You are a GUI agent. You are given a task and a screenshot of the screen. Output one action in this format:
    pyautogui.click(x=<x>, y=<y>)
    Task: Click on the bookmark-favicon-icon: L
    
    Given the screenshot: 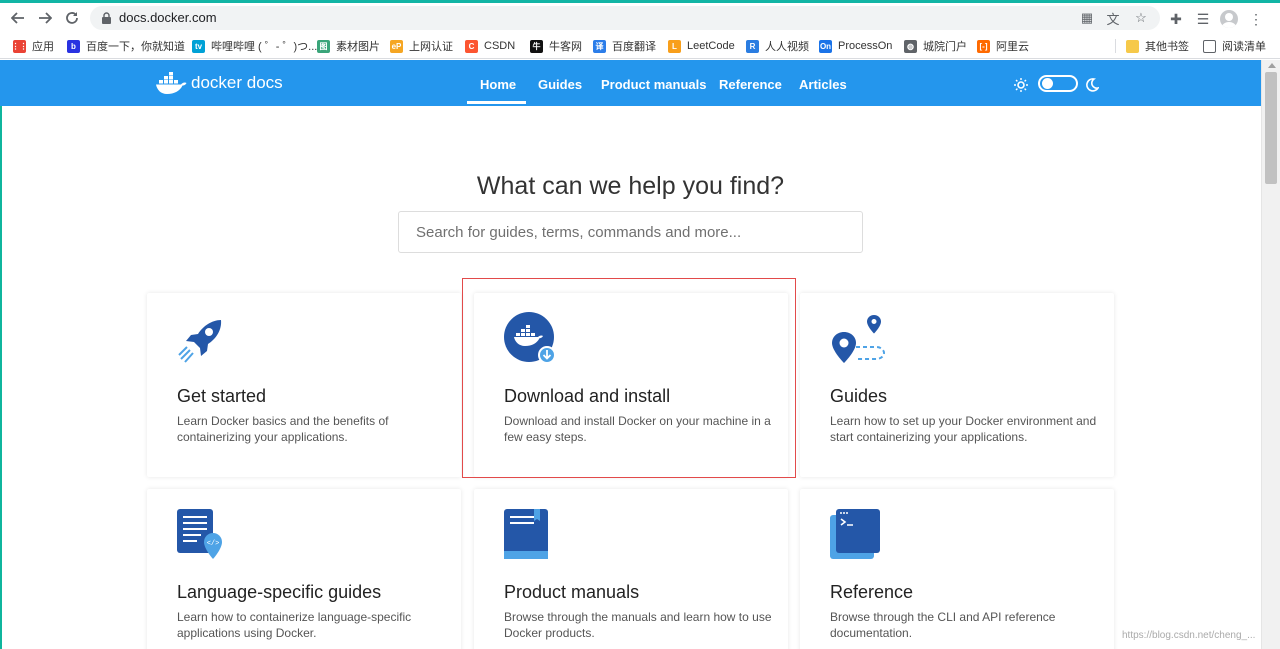 What is the action you would take?
    pyautogui.click(x=674, y=46)
    